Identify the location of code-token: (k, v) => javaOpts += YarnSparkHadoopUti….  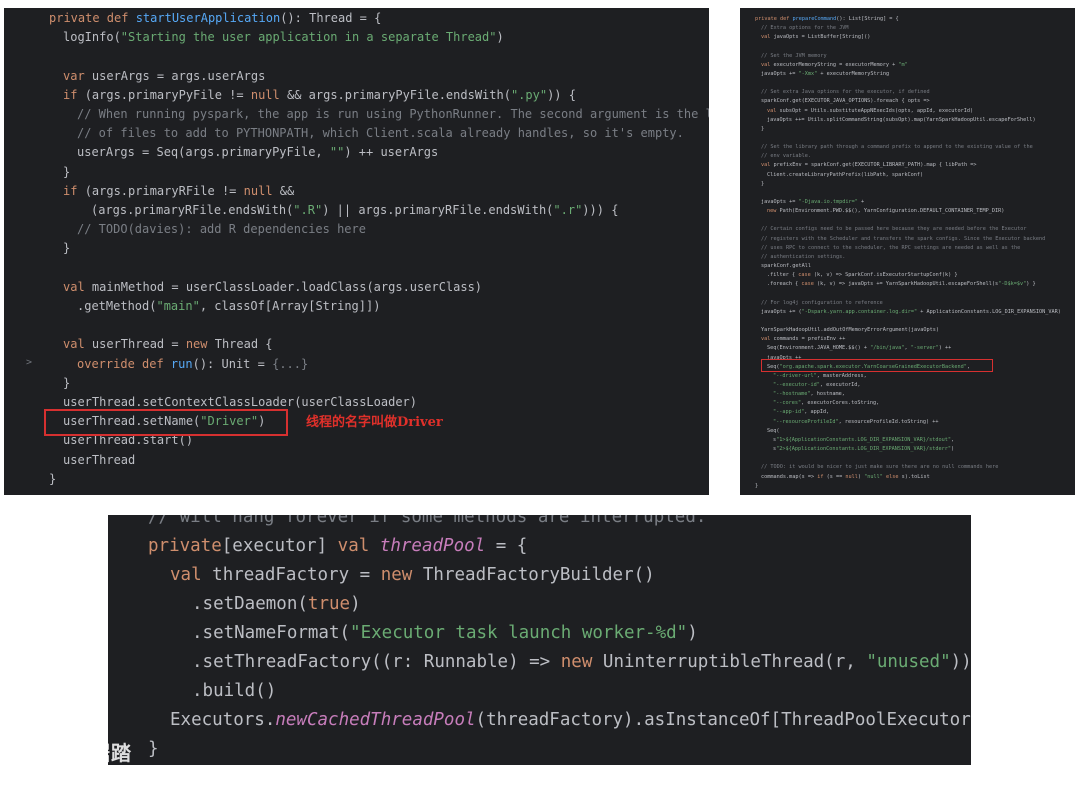
(907, 284).